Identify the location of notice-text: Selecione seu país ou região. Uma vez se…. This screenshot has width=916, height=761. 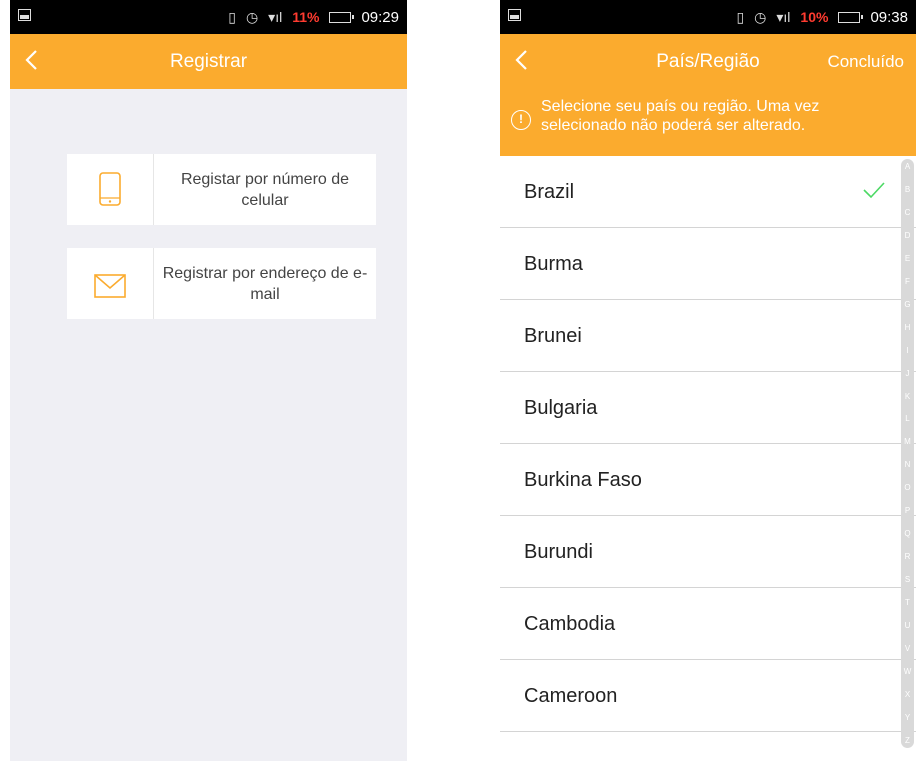
(680, 116).